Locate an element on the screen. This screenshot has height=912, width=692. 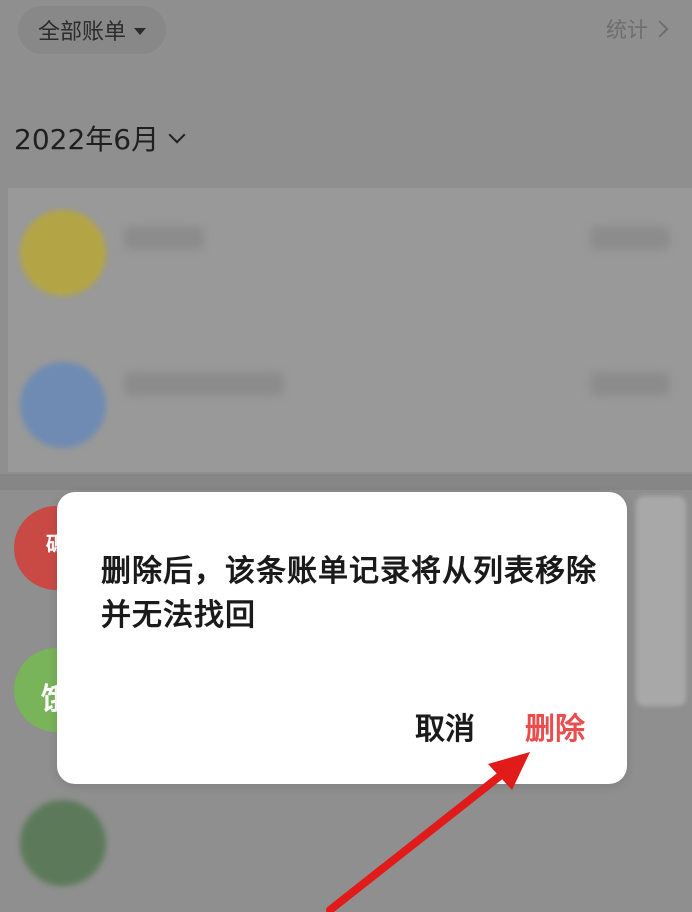
delete-button: 删除 is located at coordinates (555, 726).